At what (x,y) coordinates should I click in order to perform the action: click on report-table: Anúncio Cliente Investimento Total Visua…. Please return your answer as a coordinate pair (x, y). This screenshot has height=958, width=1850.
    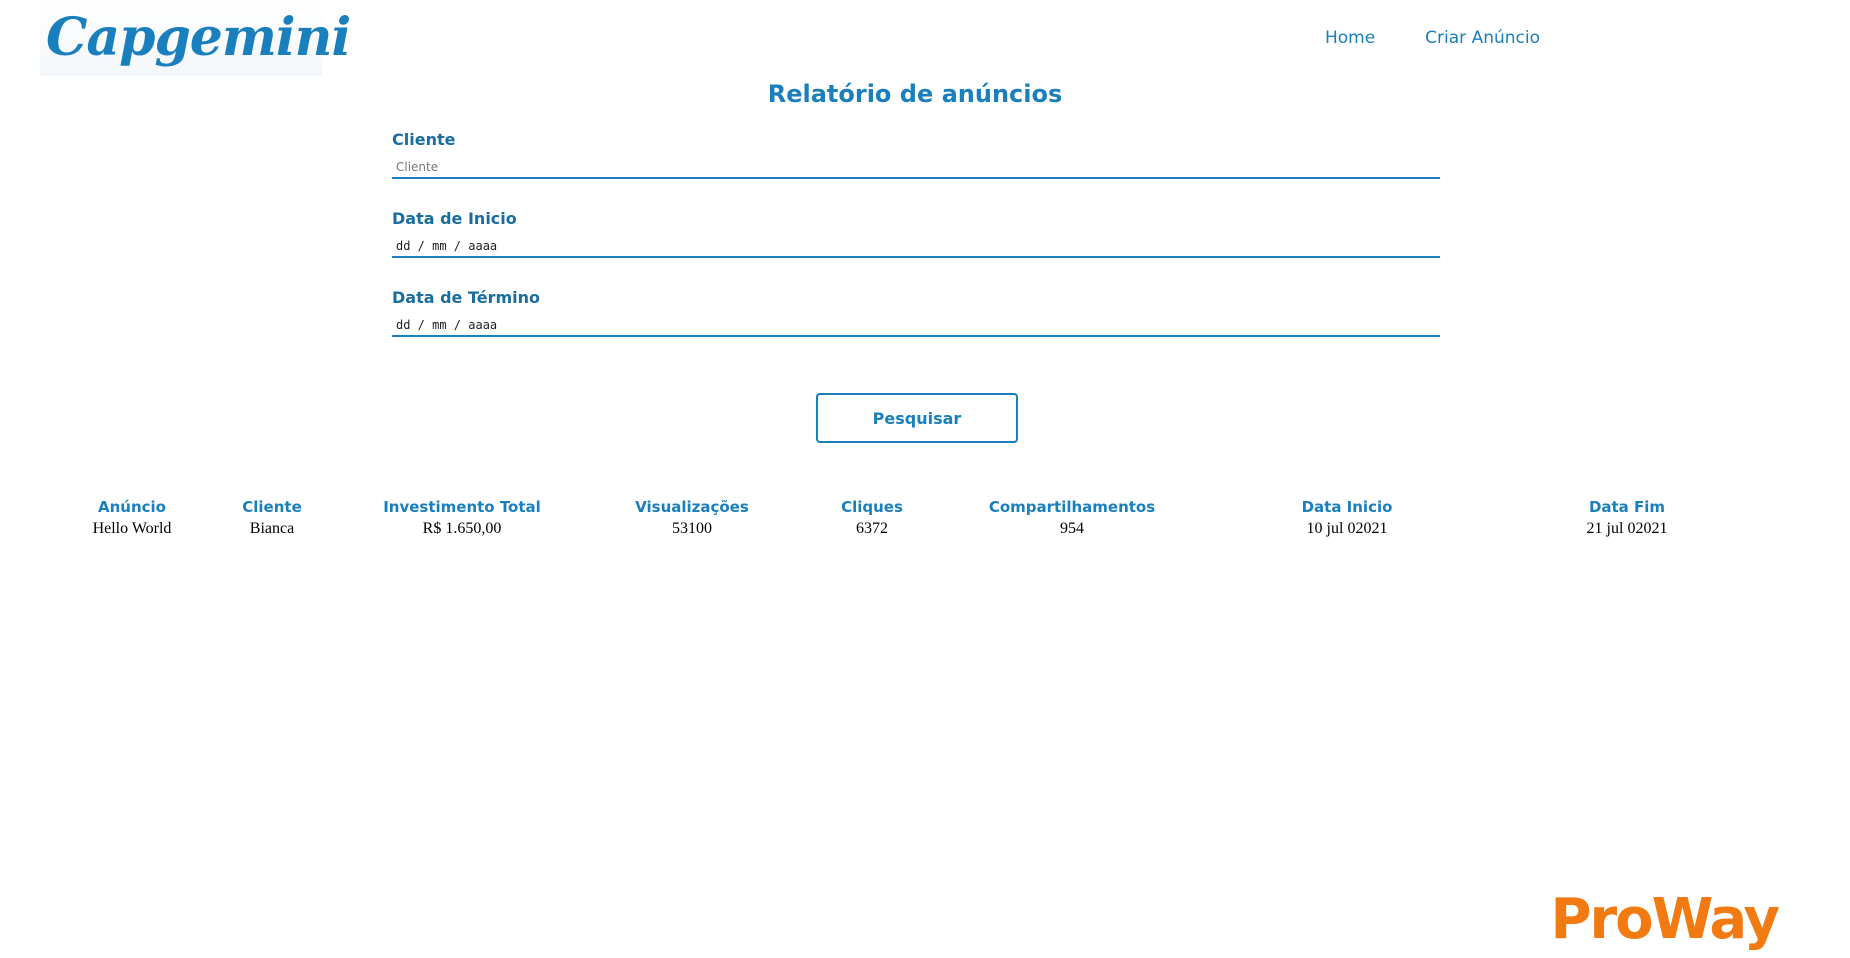
    Looking at the image, I should click on (912, 518).